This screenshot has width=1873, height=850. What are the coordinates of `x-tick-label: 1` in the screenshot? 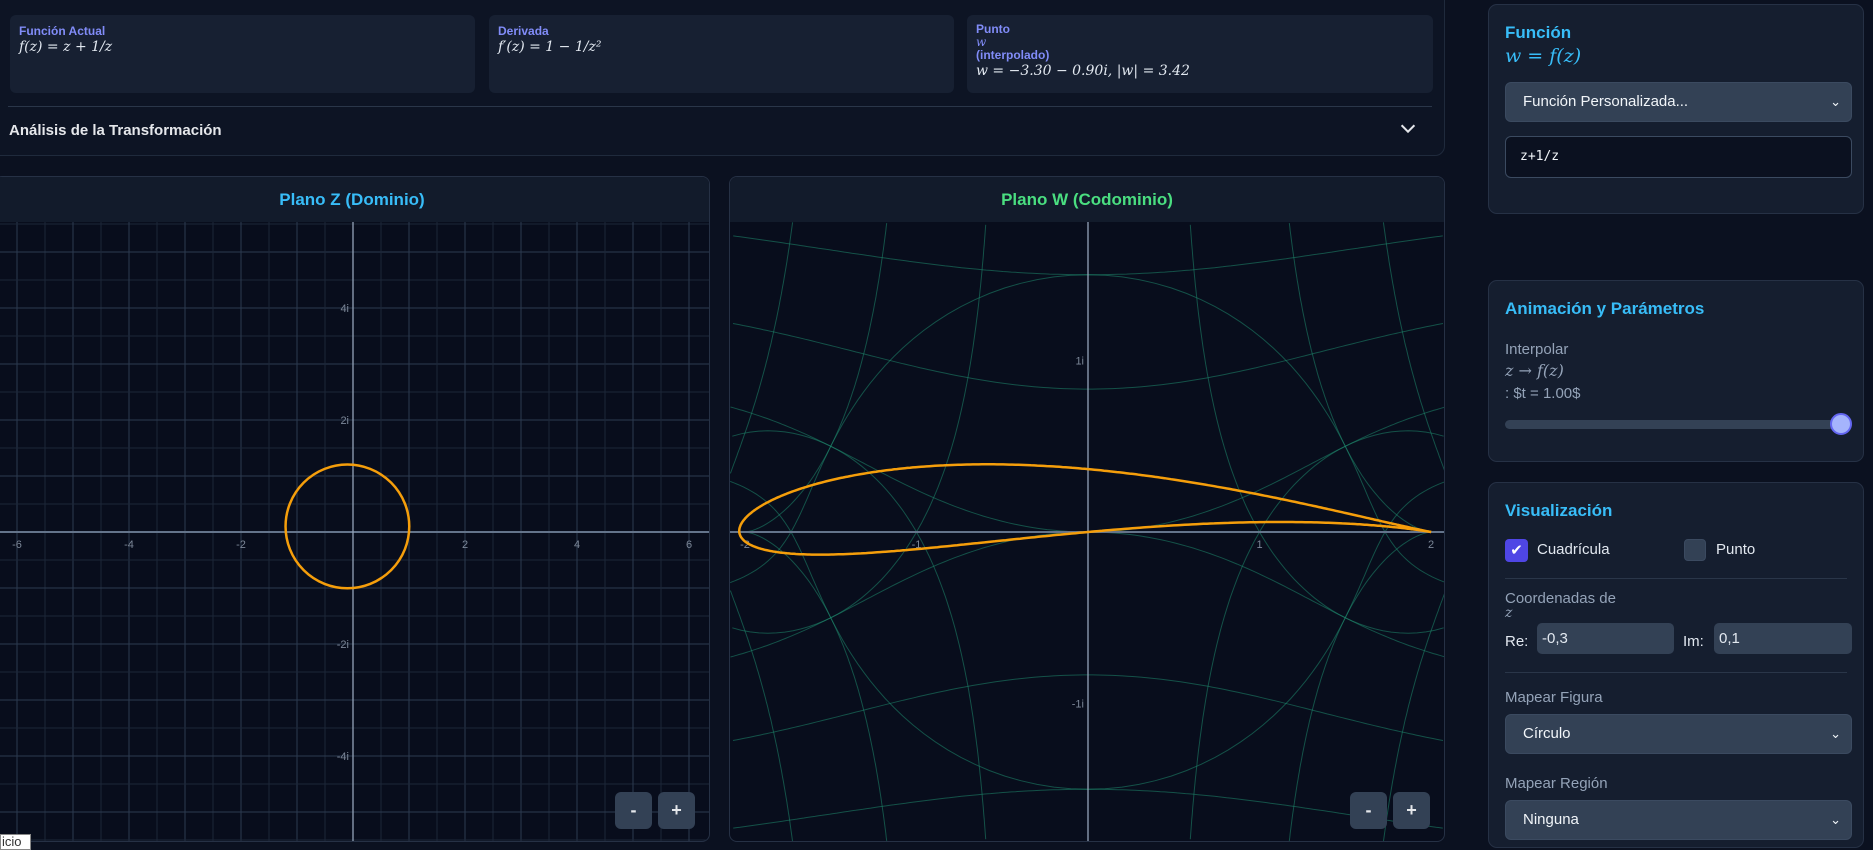 It's located at (1259, 545).